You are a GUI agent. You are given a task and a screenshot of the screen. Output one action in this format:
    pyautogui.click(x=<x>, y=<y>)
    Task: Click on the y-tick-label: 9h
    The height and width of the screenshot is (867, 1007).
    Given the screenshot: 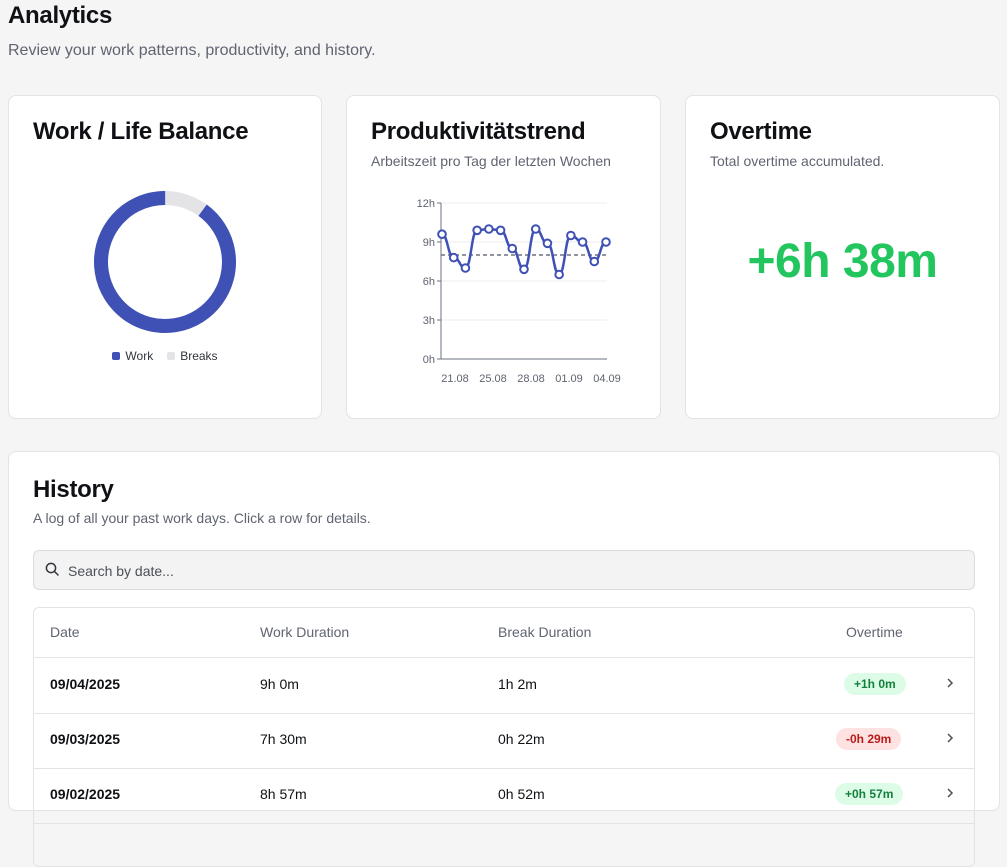 What is the action you would take?
    pyautogui.click(x=429, y=243)
    